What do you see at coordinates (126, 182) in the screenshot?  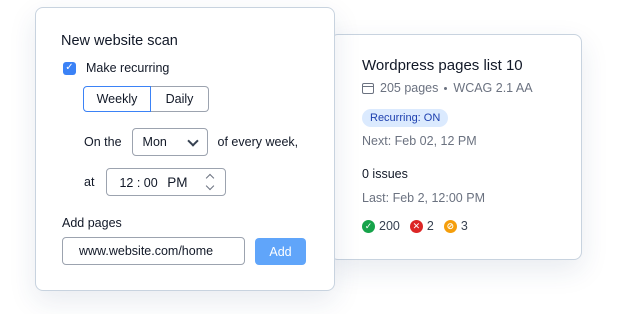 I see `time-hour: 12` at bounding box center [126, 182].